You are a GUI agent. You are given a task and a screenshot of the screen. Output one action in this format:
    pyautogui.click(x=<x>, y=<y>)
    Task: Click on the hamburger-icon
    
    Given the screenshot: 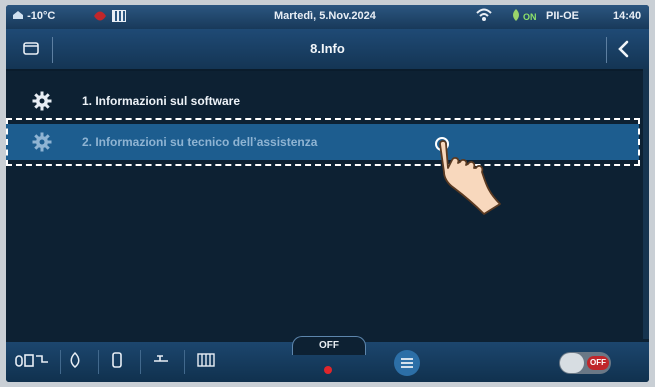 What is the action you would take?
    pyautogui.click(x=407, y=363)
    